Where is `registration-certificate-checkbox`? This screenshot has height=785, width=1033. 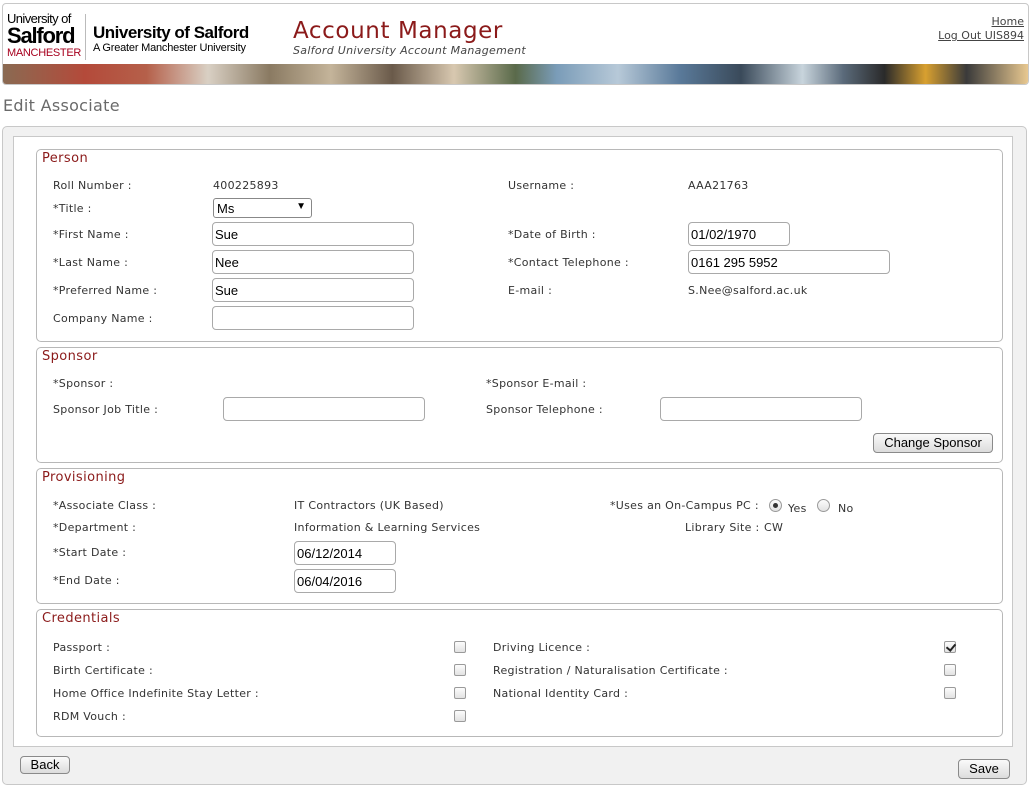
registration-certificate-checkbox is located at coordinates (950, 670).